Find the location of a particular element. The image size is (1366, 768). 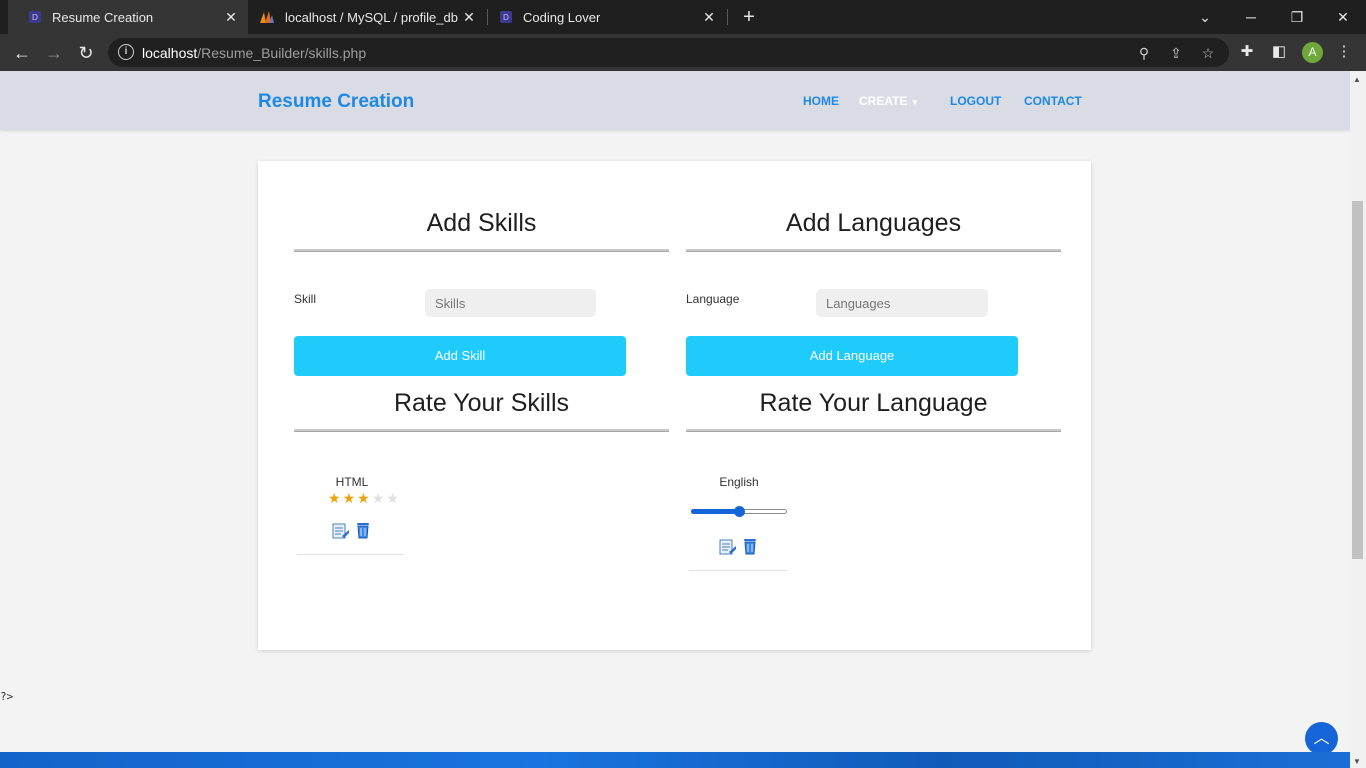

rate-language-heading: Rate Your Language is located at coordinates (873, 403).